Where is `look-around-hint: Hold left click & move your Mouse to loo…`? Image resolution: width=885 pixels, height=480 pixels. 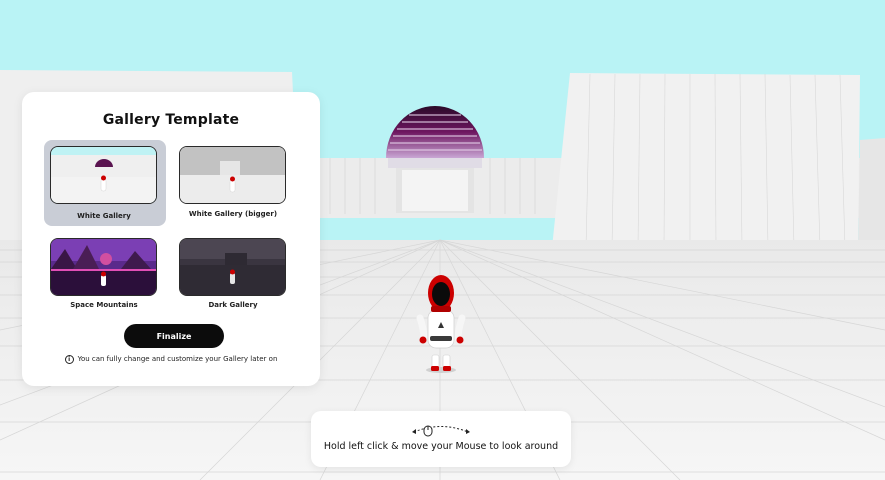 look-around-hint: Hold left click & move your Mouse to loo… is located at coordinates (441, 439).